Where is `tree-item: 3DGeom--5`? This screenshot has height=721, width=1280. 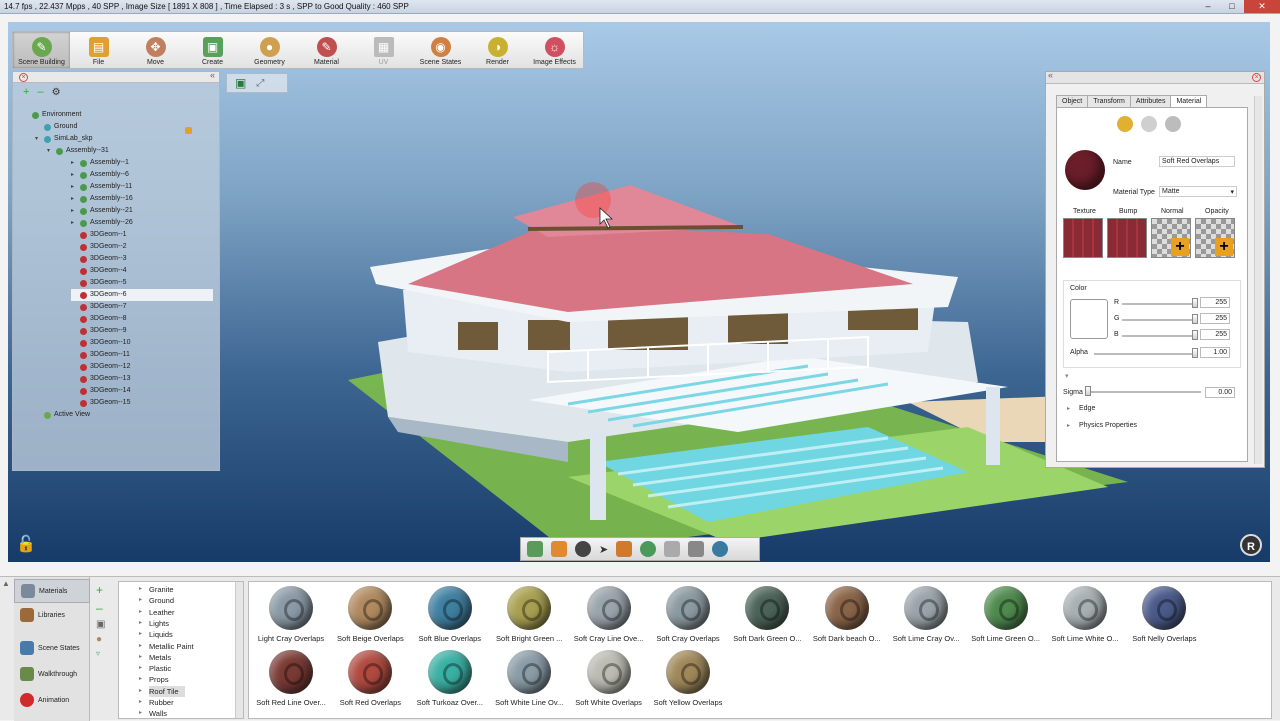
tree-item: 3DGeom--5 is located at coordinates (99, 283).